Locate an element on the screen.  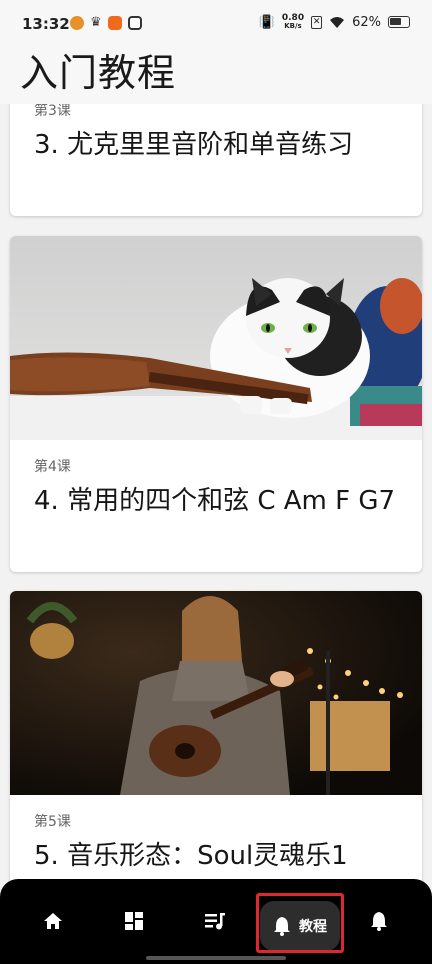
shopping-app-icon is located at coordinates (114, 22).